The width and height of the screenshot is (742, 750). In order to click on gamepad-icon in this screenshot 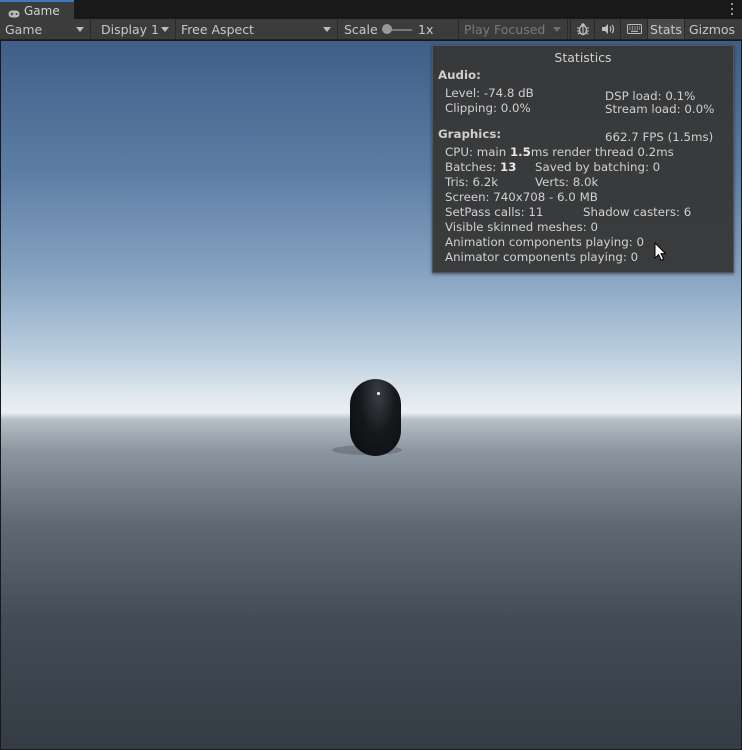, I will do `click(14, 12)`.